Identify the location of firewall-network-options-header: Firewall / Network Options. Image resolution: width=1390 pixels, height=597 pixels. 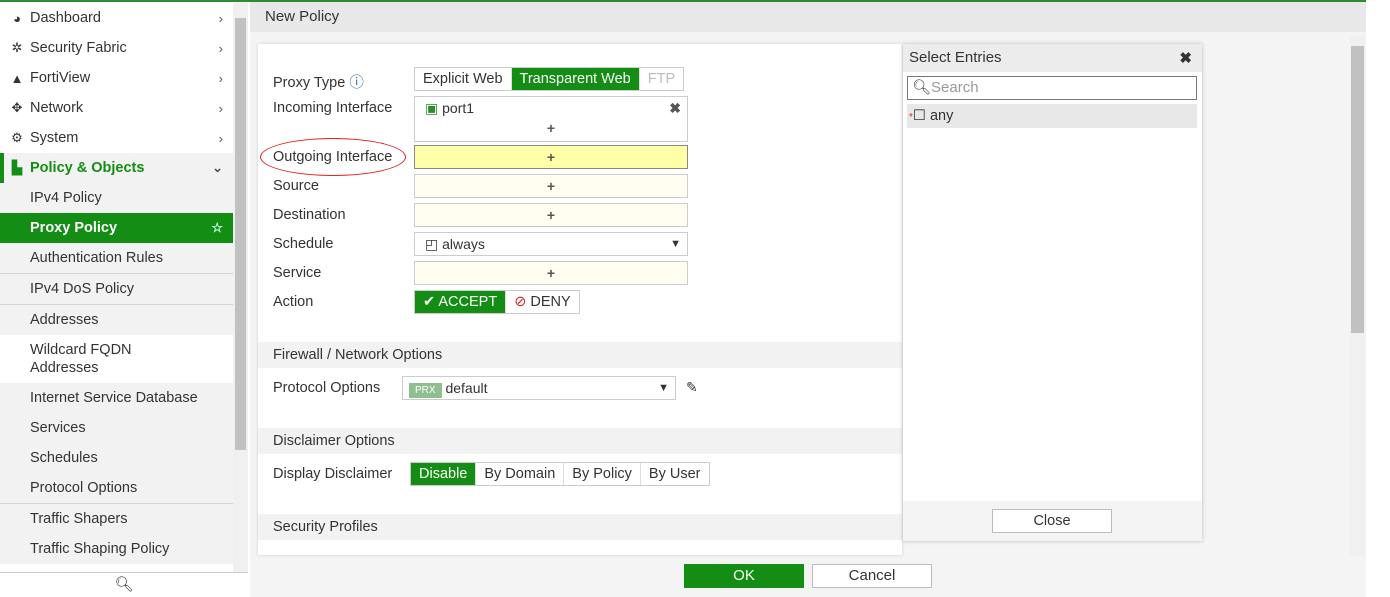
(580, 355).